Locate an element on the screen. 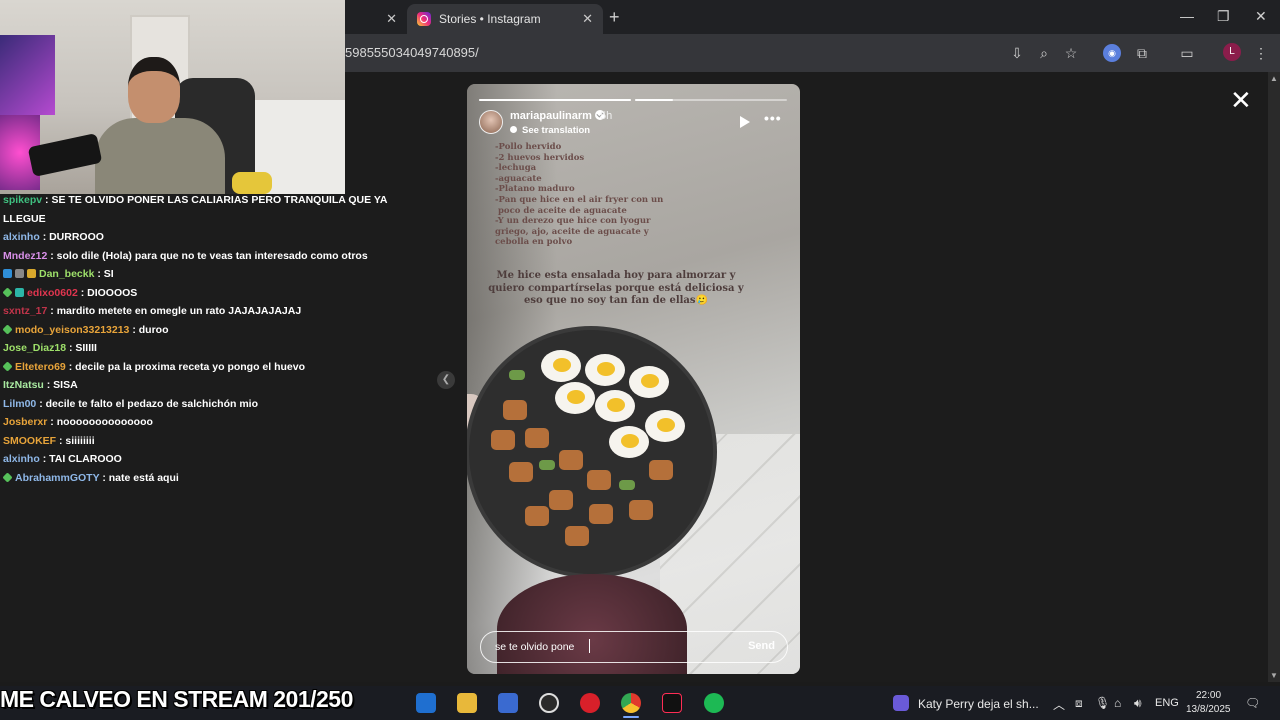  notifications-icon: 🗨︎ is located at coordinates (1252, 703).